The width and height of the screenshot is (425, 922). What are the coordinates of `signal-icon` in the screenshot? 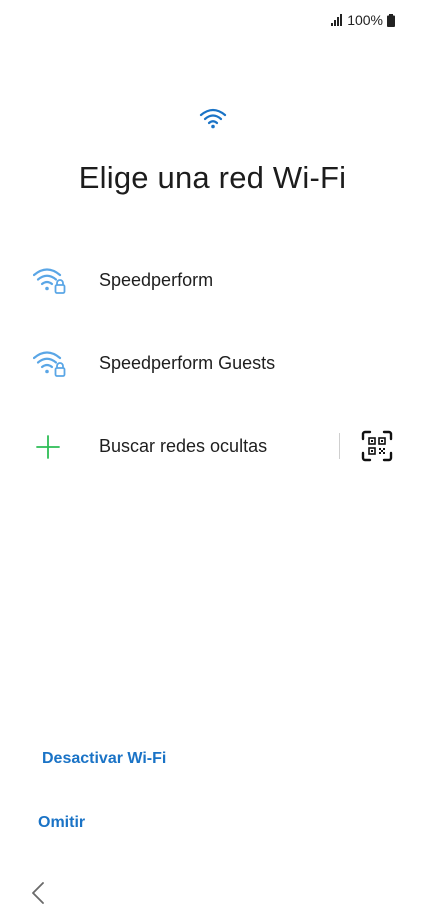 It's located at (337, 20).